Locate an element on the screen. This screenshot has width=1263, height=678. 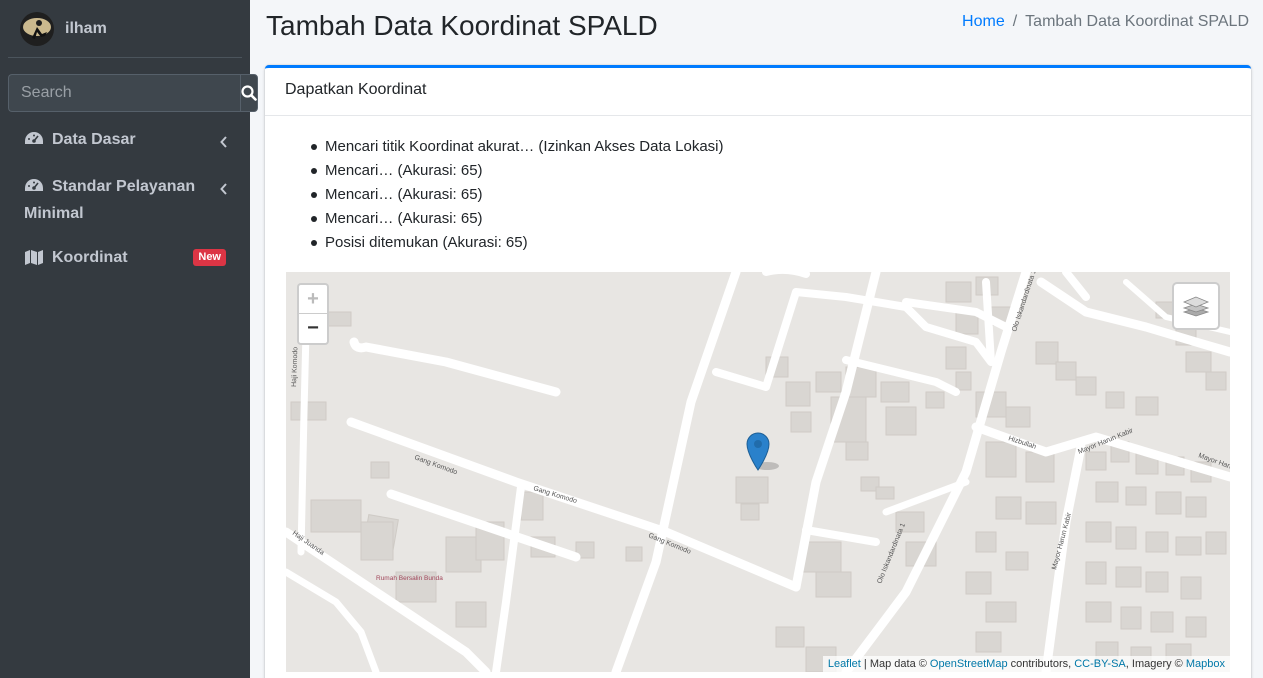
sidebar-item-koordinat: Koordinat New is located at coordinates (125, 259).